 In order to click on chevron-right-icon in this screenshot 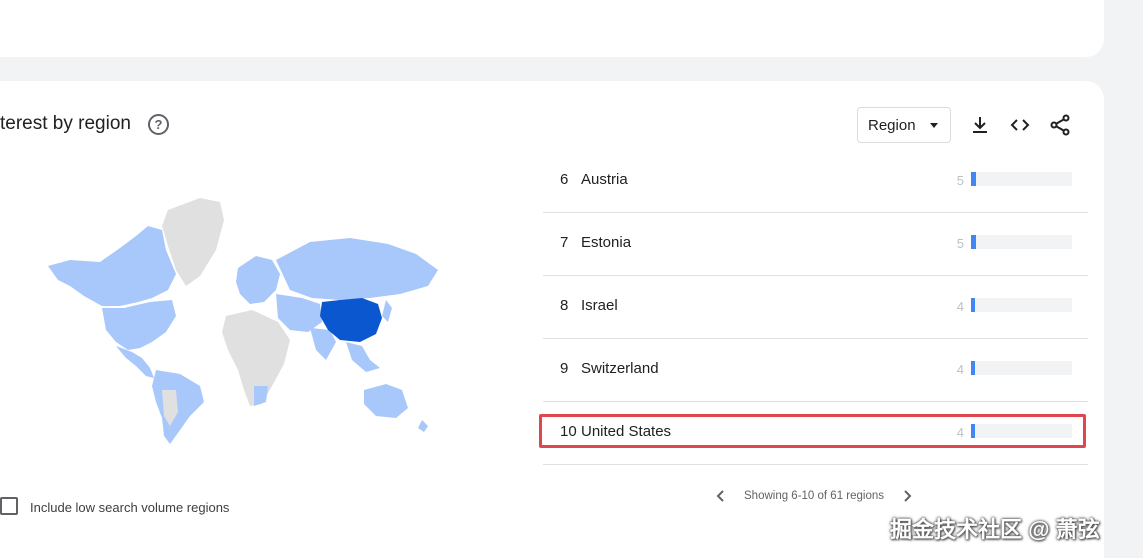, I will do `click(907, 496)`.